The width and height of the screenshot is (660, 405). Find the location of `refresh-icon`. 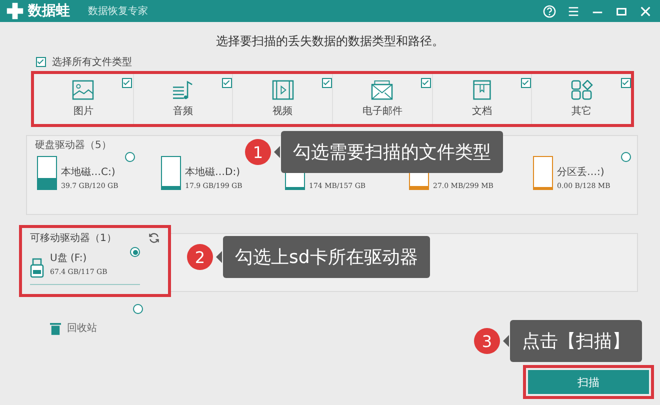

refresh-icon is located at coordinates (154, 238).